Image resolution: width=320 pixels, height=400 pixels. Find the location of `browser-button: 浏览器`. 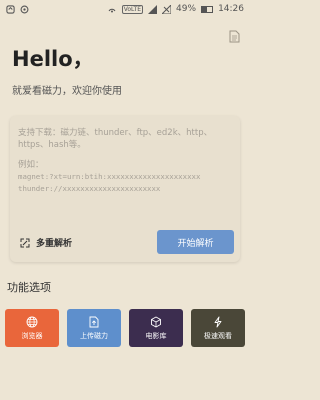

browser-button: 浏览器 is located at coordinates (32, 328).